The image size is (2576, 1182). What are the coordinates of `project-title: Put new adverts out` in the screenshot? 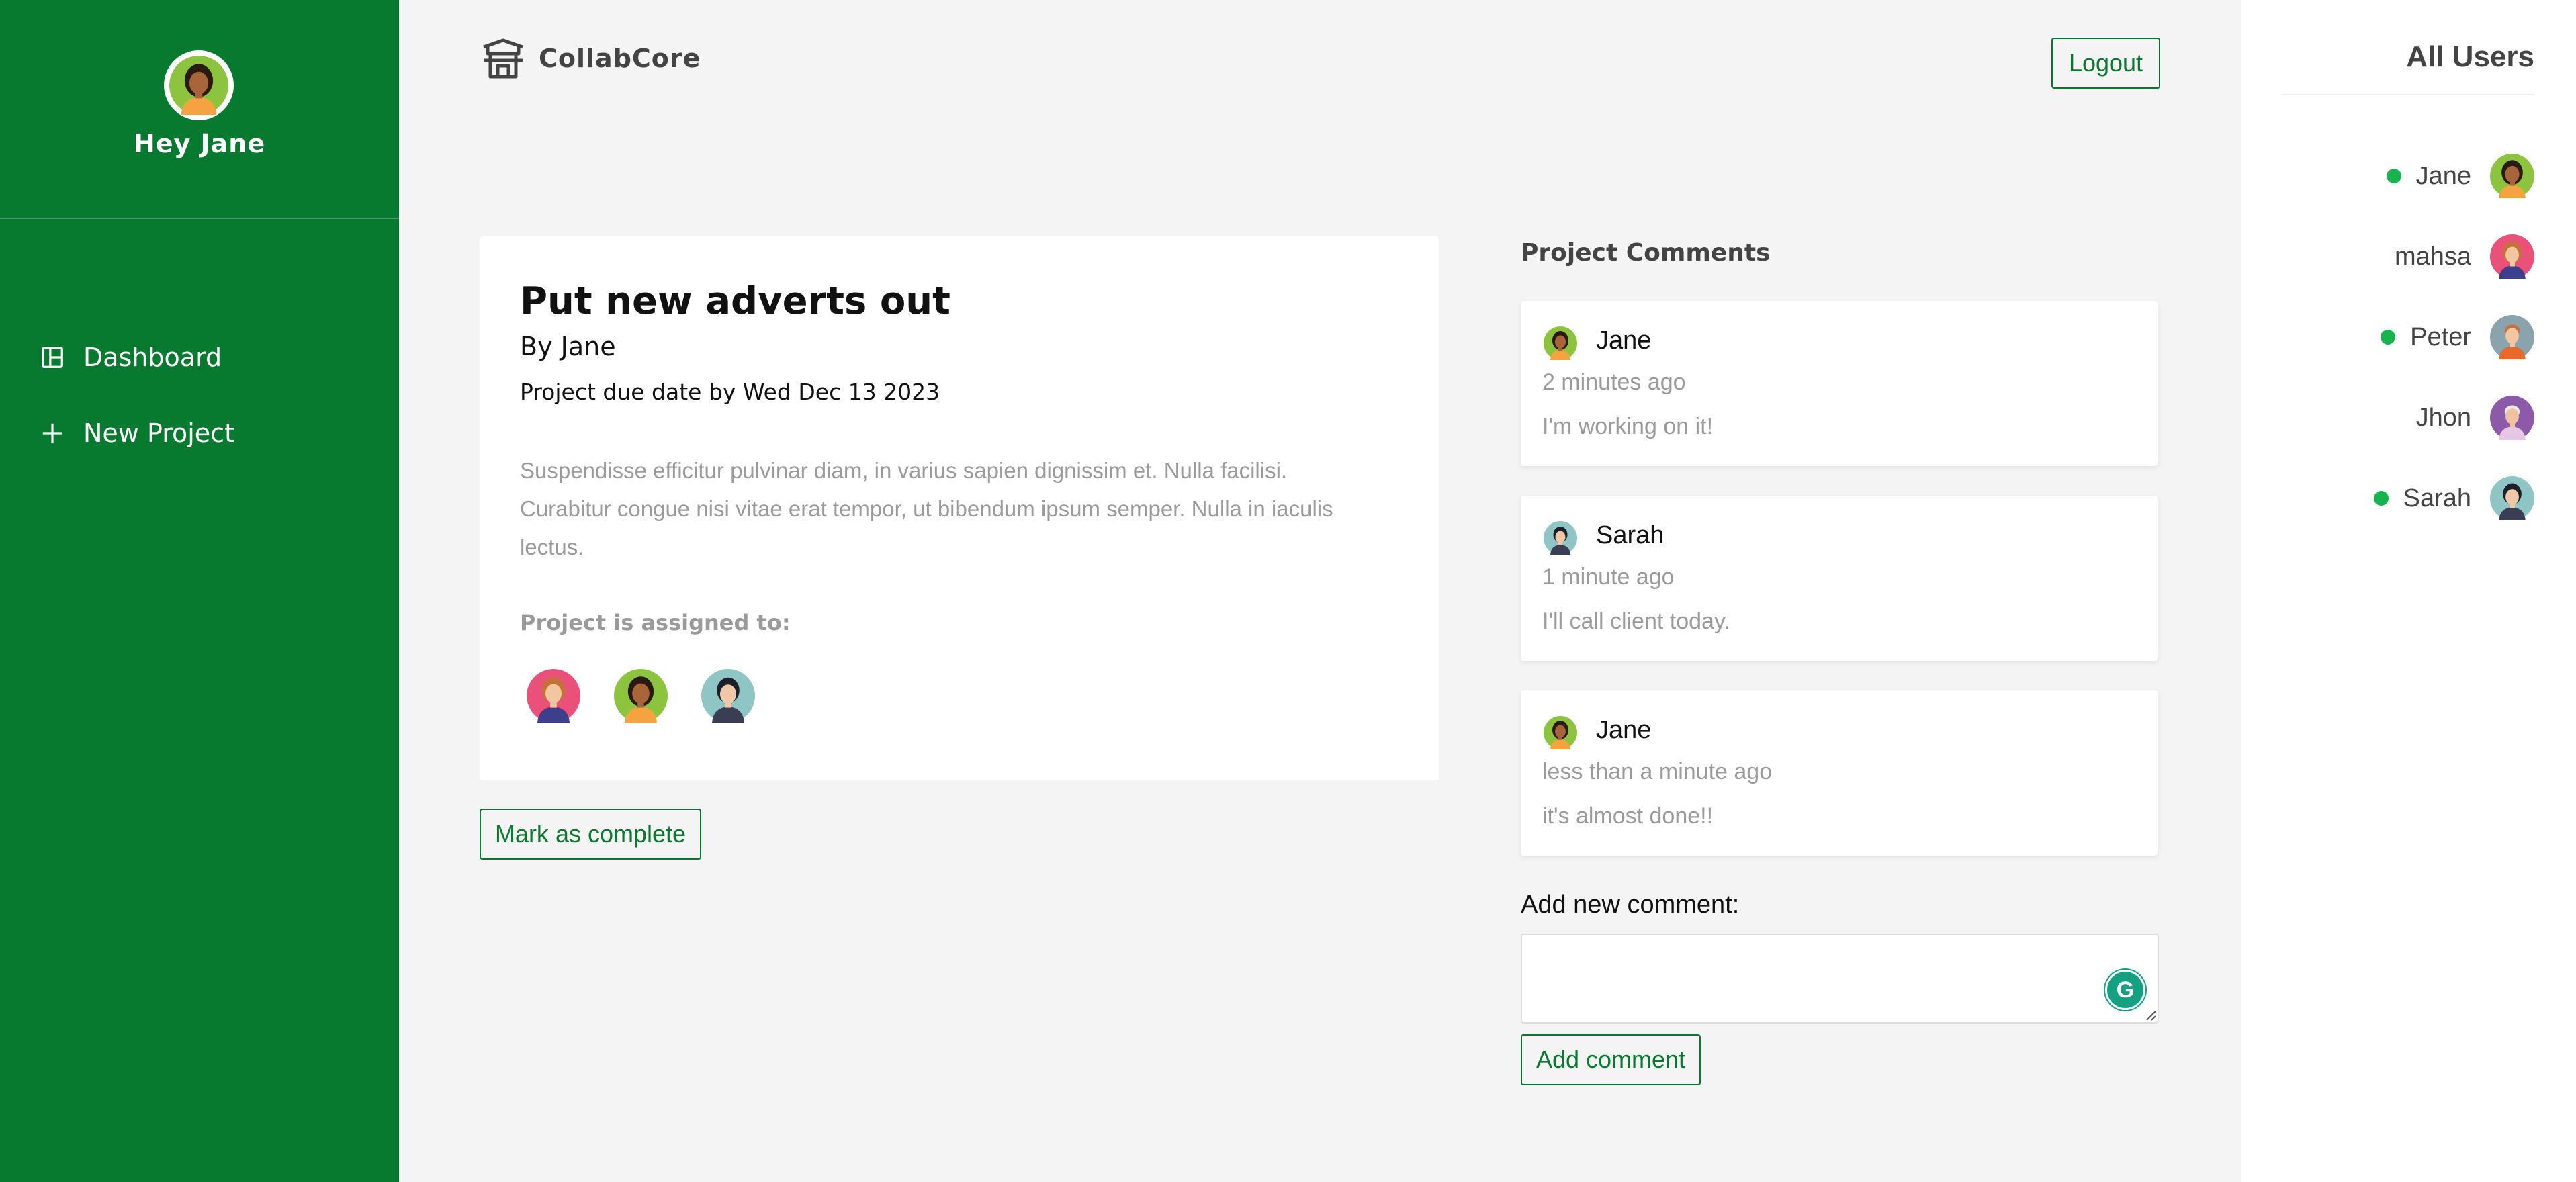 It's located at (735, 301).